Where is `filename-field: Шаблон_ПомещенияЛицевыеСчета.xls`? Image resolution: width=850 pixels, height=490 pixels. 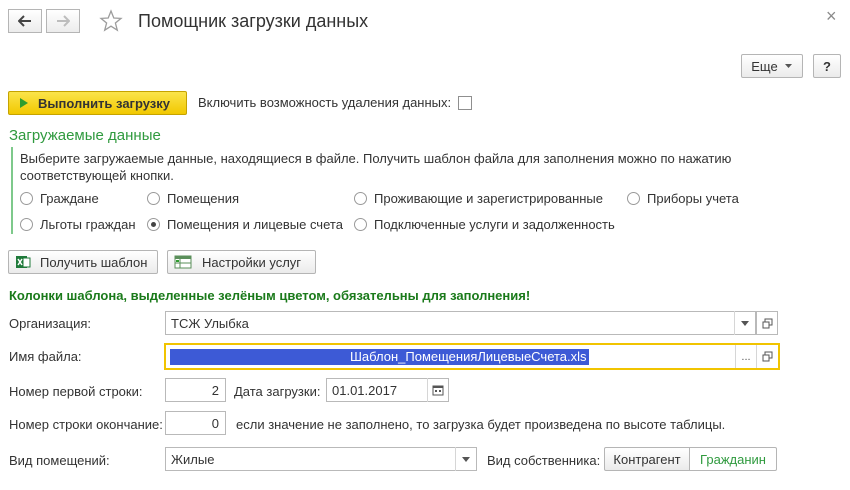 filename-field: Шаблон_ПомещенияЛицевыеСчета.xls is located at coordinates (472, 356).